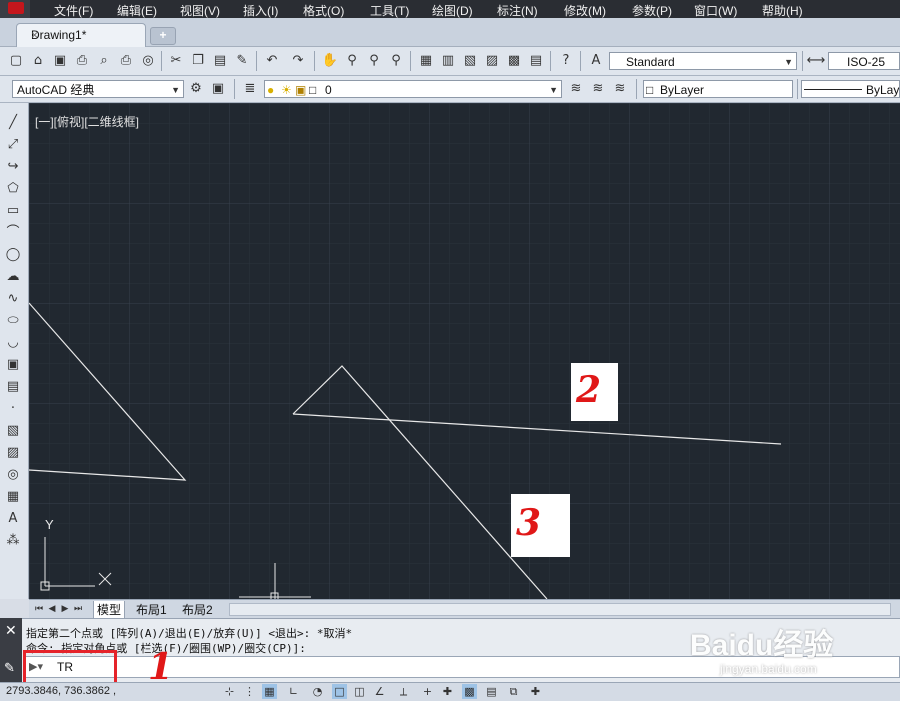 This screenshot has width=900, height=701. What do you see at coordinates (576, 89) in the screenshot?
I see `make-current-layer-icon: ≋` at bounding box center [576, 89].